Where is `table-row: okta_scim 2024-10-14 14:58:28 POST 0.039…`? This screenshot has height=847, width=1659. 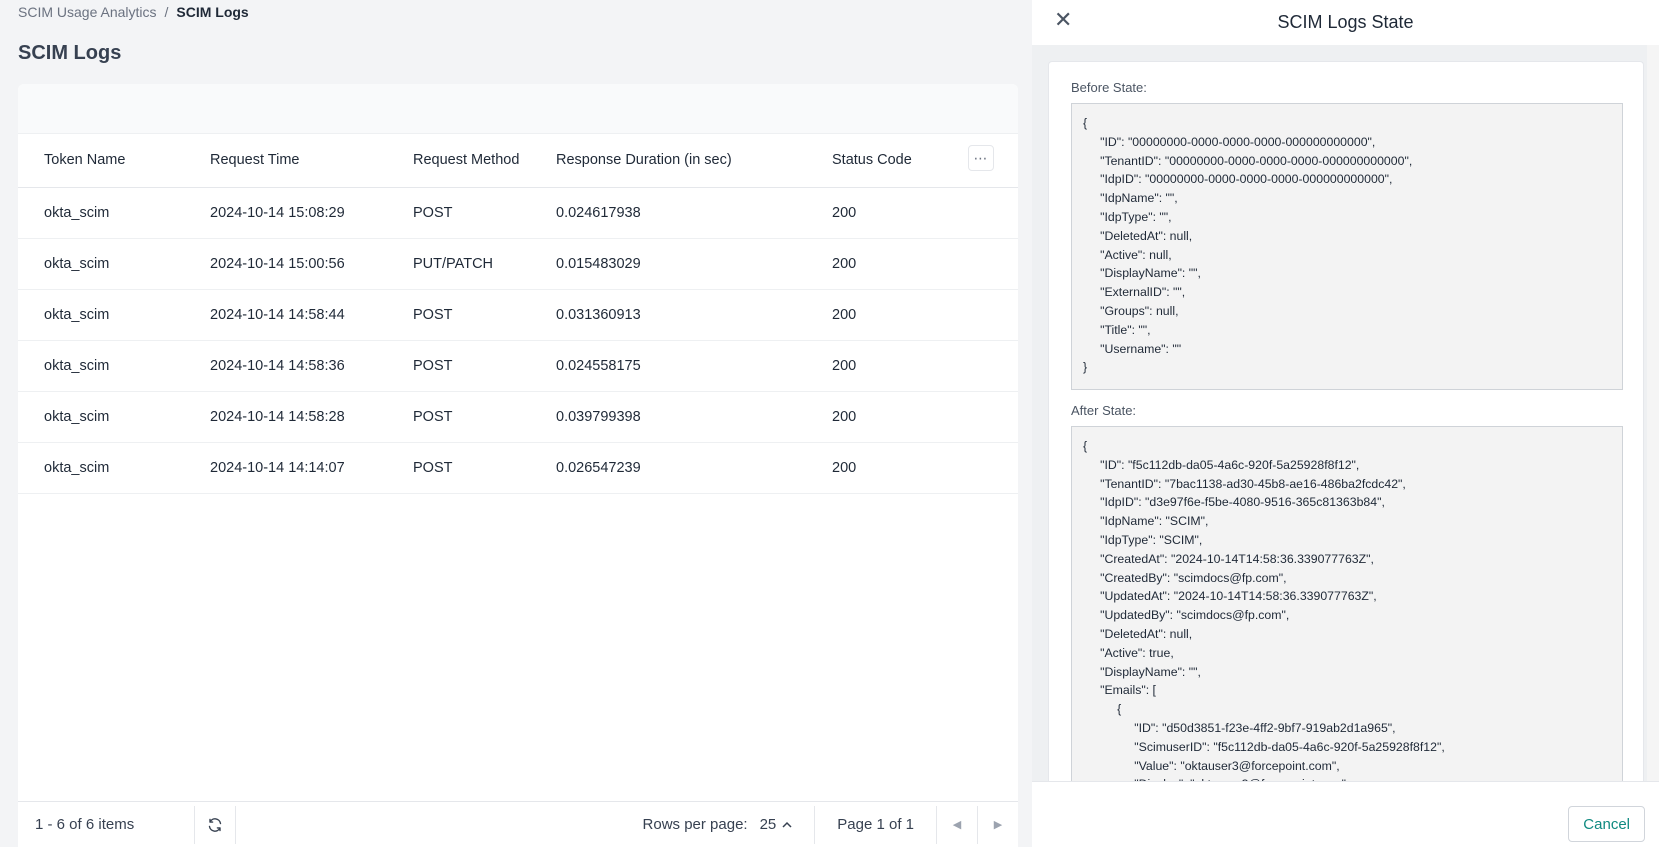 table-row: okta_scim 2024-10-14 14:58:28 POST 0.039… is located at coordinates (518, 417).